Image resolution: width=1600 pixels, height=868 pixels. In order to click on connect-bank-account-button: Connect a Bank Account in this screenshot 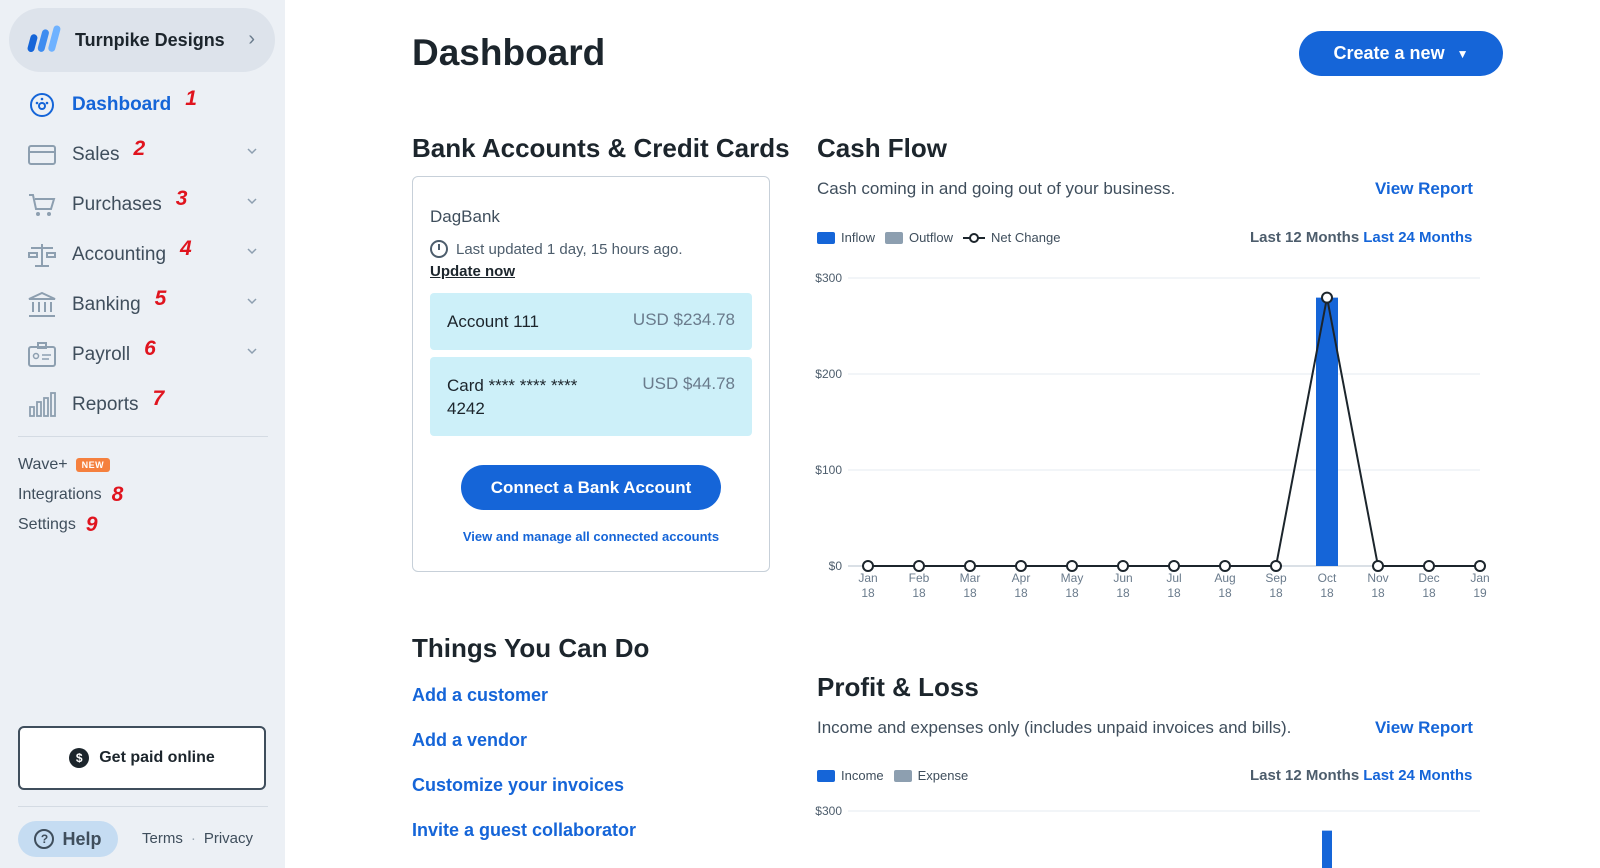, I will do `click(591, 487)`.